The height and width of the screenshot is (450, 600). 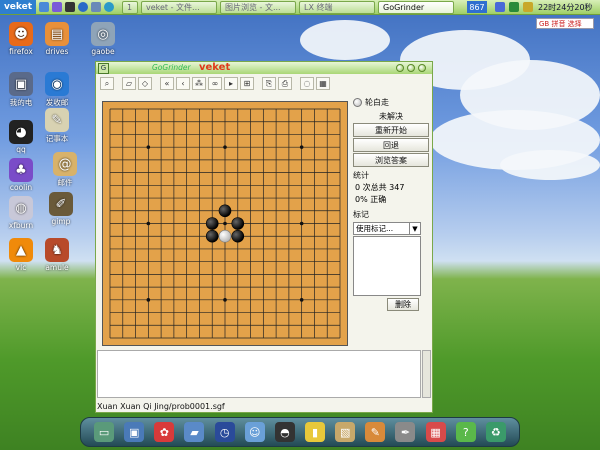 I want to click on network-icon: ✿, so click(x=164, y=432).